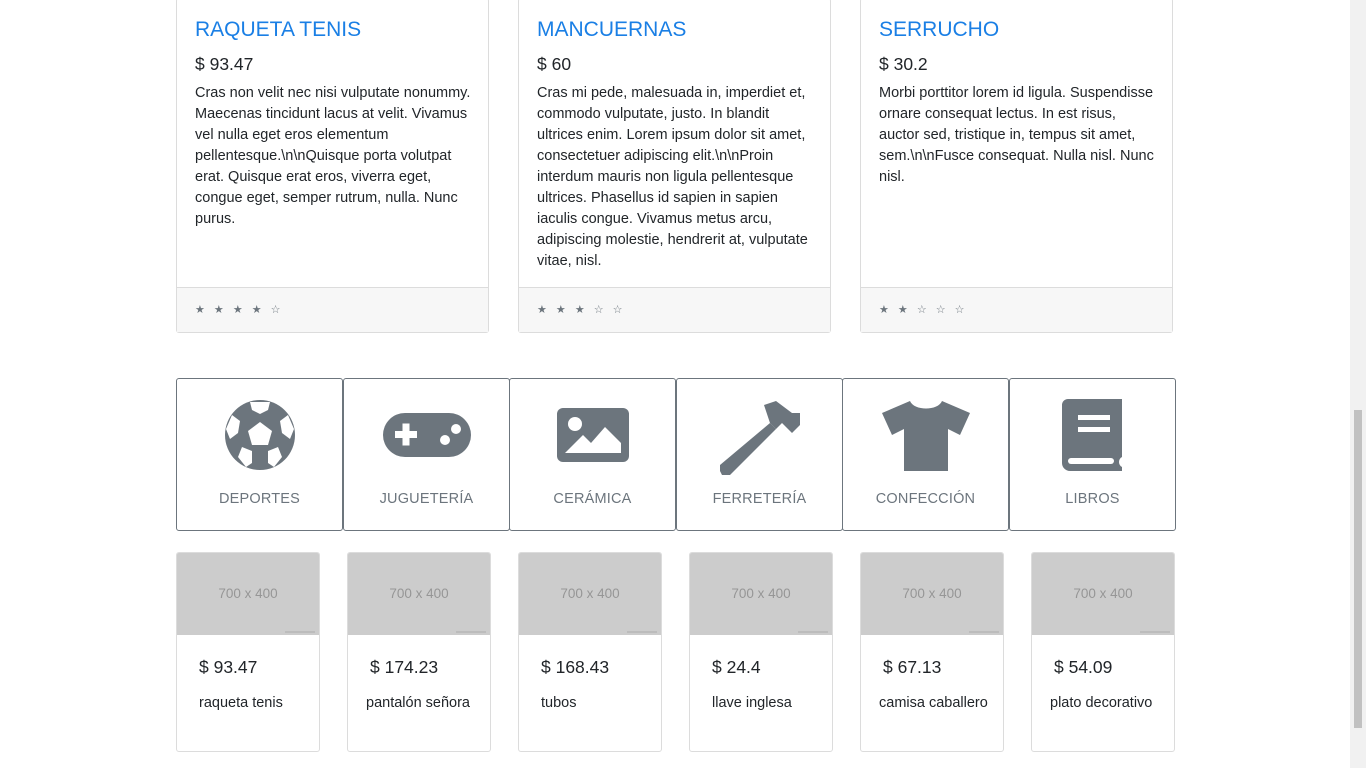  What do you see at coordinates (1083, 667) in the screenshot?
I see `mini-product-price: $ 54.09` at bounding box center [1083, 667].